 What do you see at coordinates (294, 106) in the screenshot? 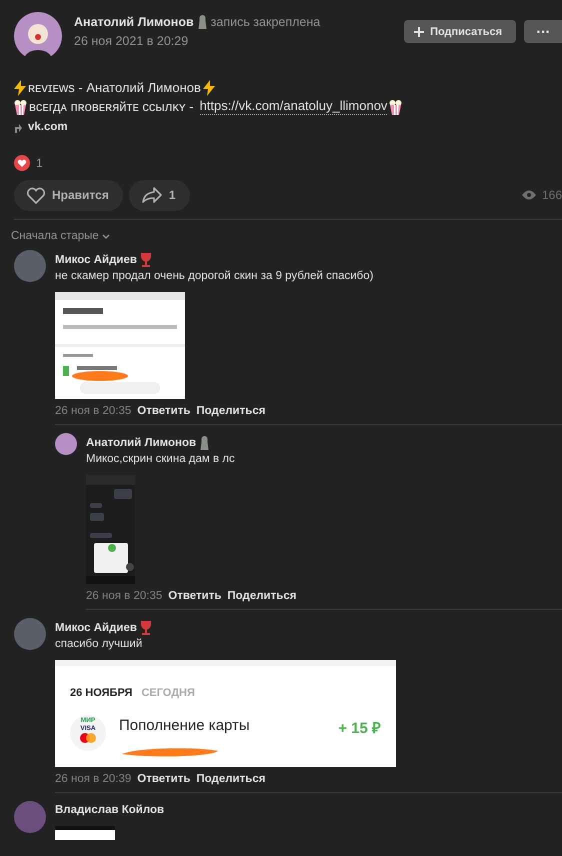
I see `profile-link: https://vk.com/anatoluy_llimonov` at bounding box center [294, 106].